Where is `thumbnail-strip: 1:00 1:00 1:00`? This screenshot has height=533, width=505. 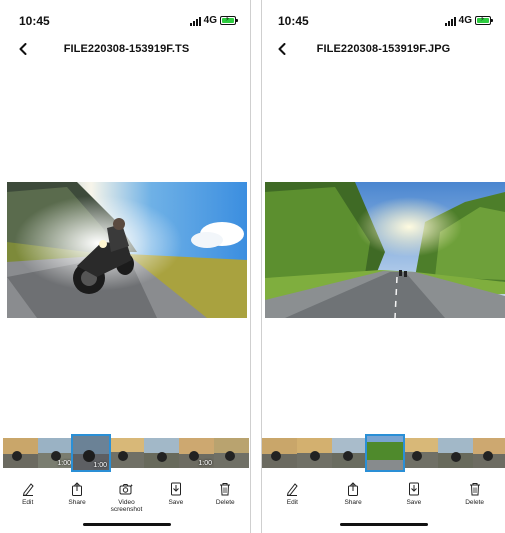
thumbnail-strip: 1:00 1:00 1:00 is located at coordinates (126, 453).